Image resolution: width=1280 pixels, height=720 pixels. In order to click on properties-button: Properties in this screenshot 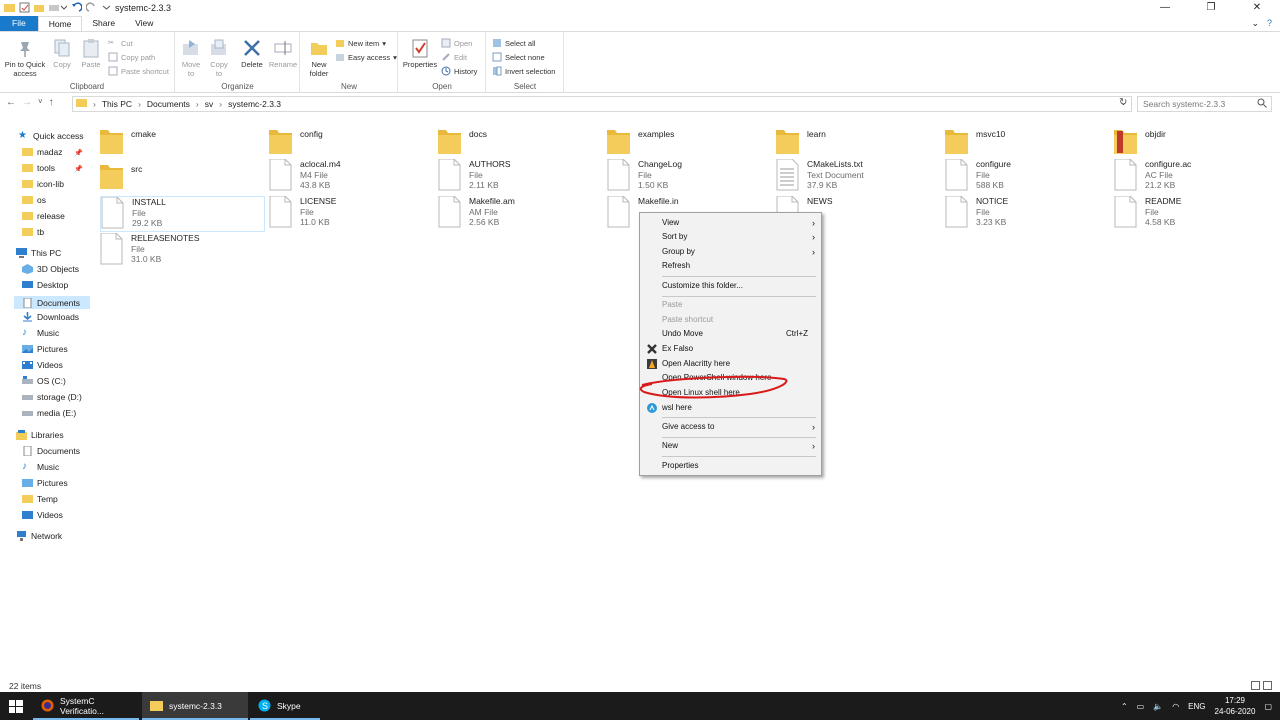, I will do `click(420, 53)`.